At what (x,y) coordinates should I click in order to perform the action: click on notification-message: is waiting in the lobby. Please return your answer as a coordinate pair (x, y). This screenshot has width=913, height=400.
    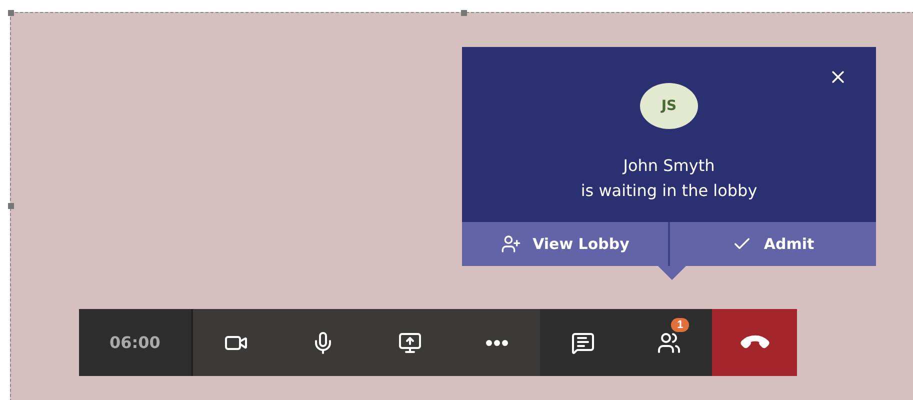
    Looking at the image, I should click on (669, 190).